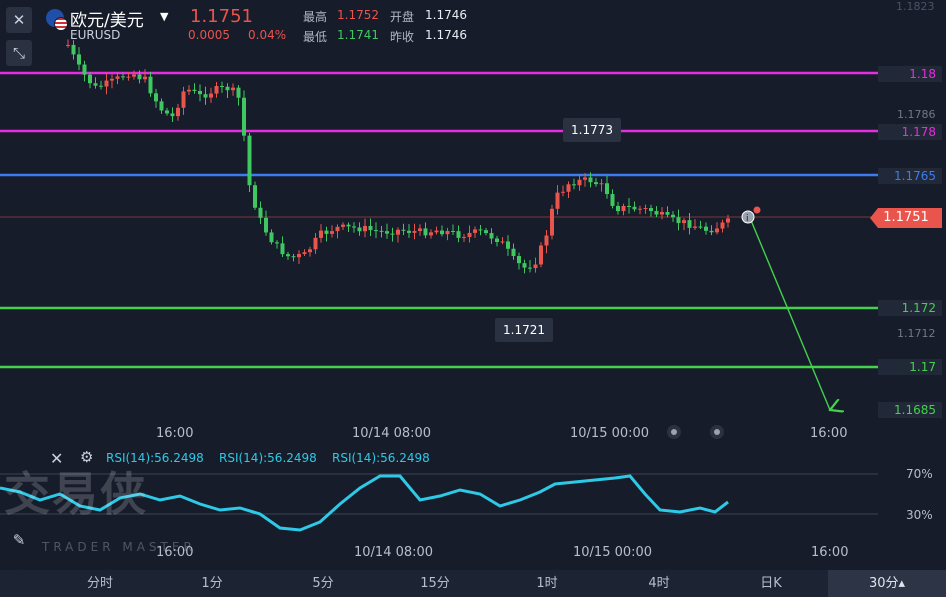 The height and width of the screenshot is (597, 946). What do you see at coordinates (19, 20) in the screenshot?
I see `close-button: ✕` at bounding box center [19, 20].